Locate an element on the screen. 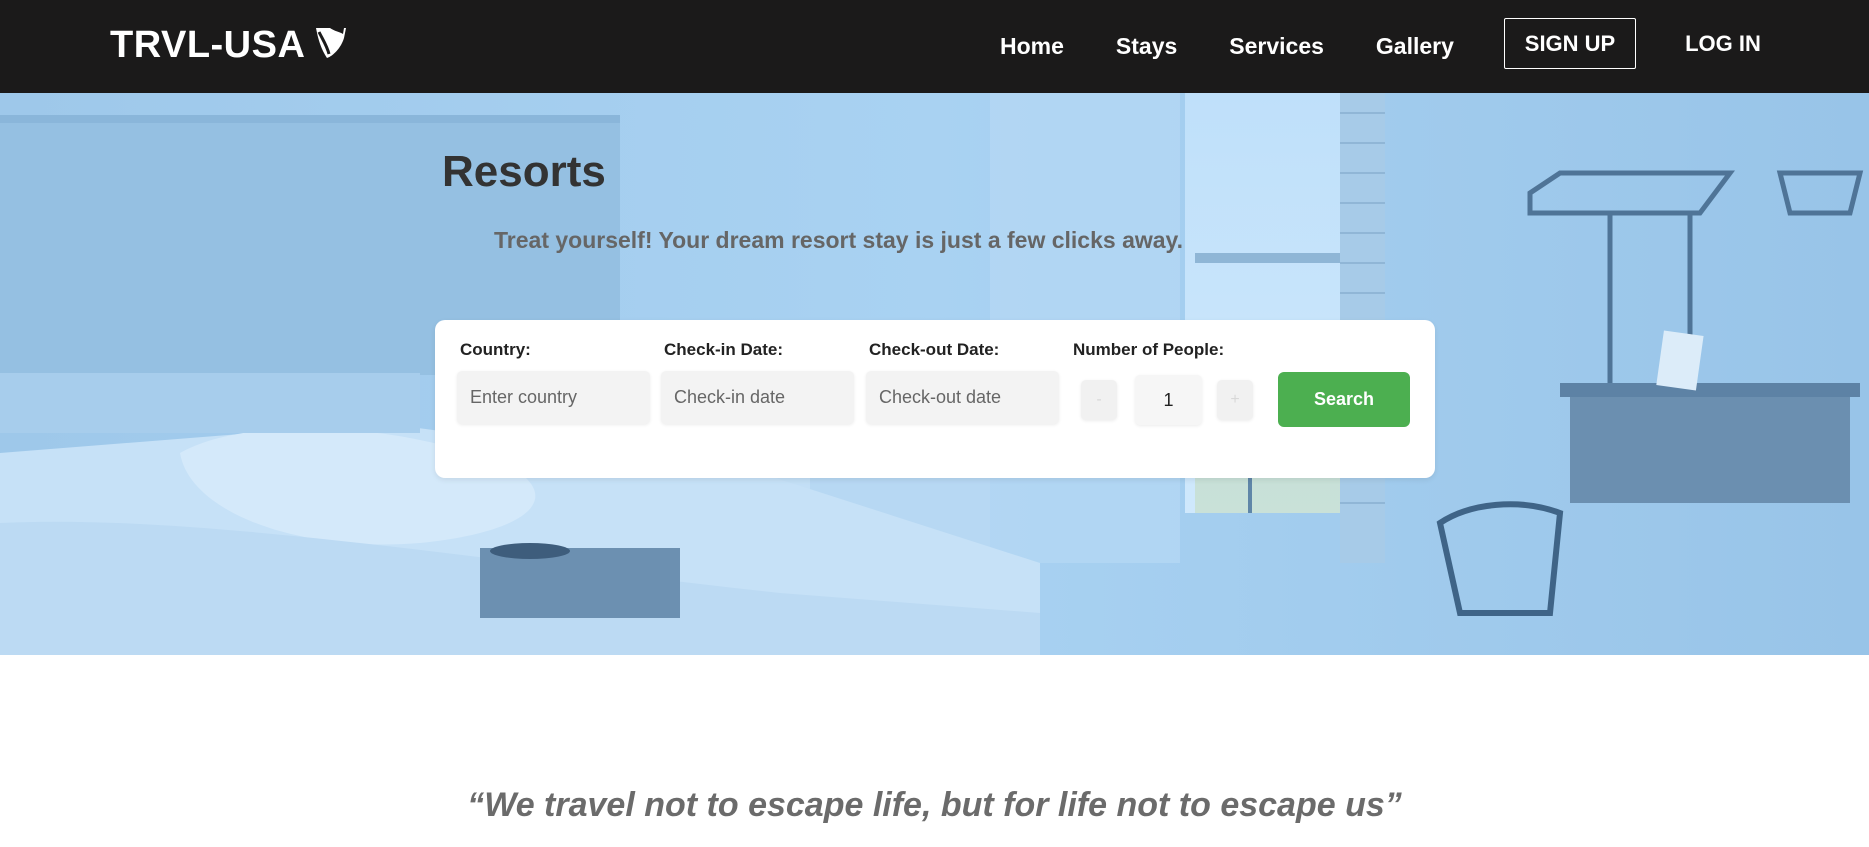 Image resolution: width=1869 pixels, height=847 pixels. decrement-people-button: - is located at coordinates (1099, 400).